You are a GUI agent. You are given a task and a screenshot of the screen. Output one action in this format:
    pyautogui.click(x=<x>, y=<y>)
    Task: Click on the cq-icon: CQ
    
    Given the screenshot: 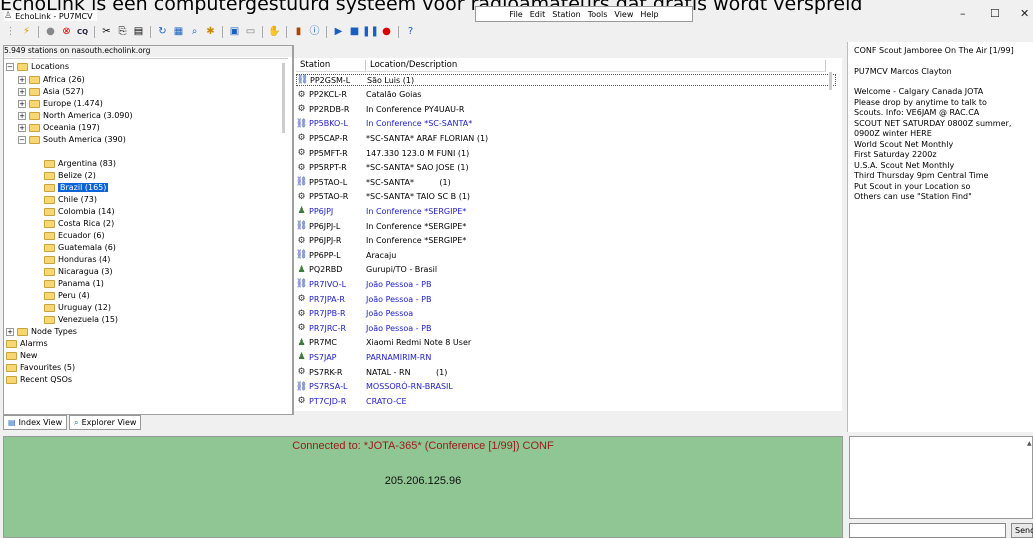 What is the action you would take?
    pyautogui.click(x=82, y=32)
    